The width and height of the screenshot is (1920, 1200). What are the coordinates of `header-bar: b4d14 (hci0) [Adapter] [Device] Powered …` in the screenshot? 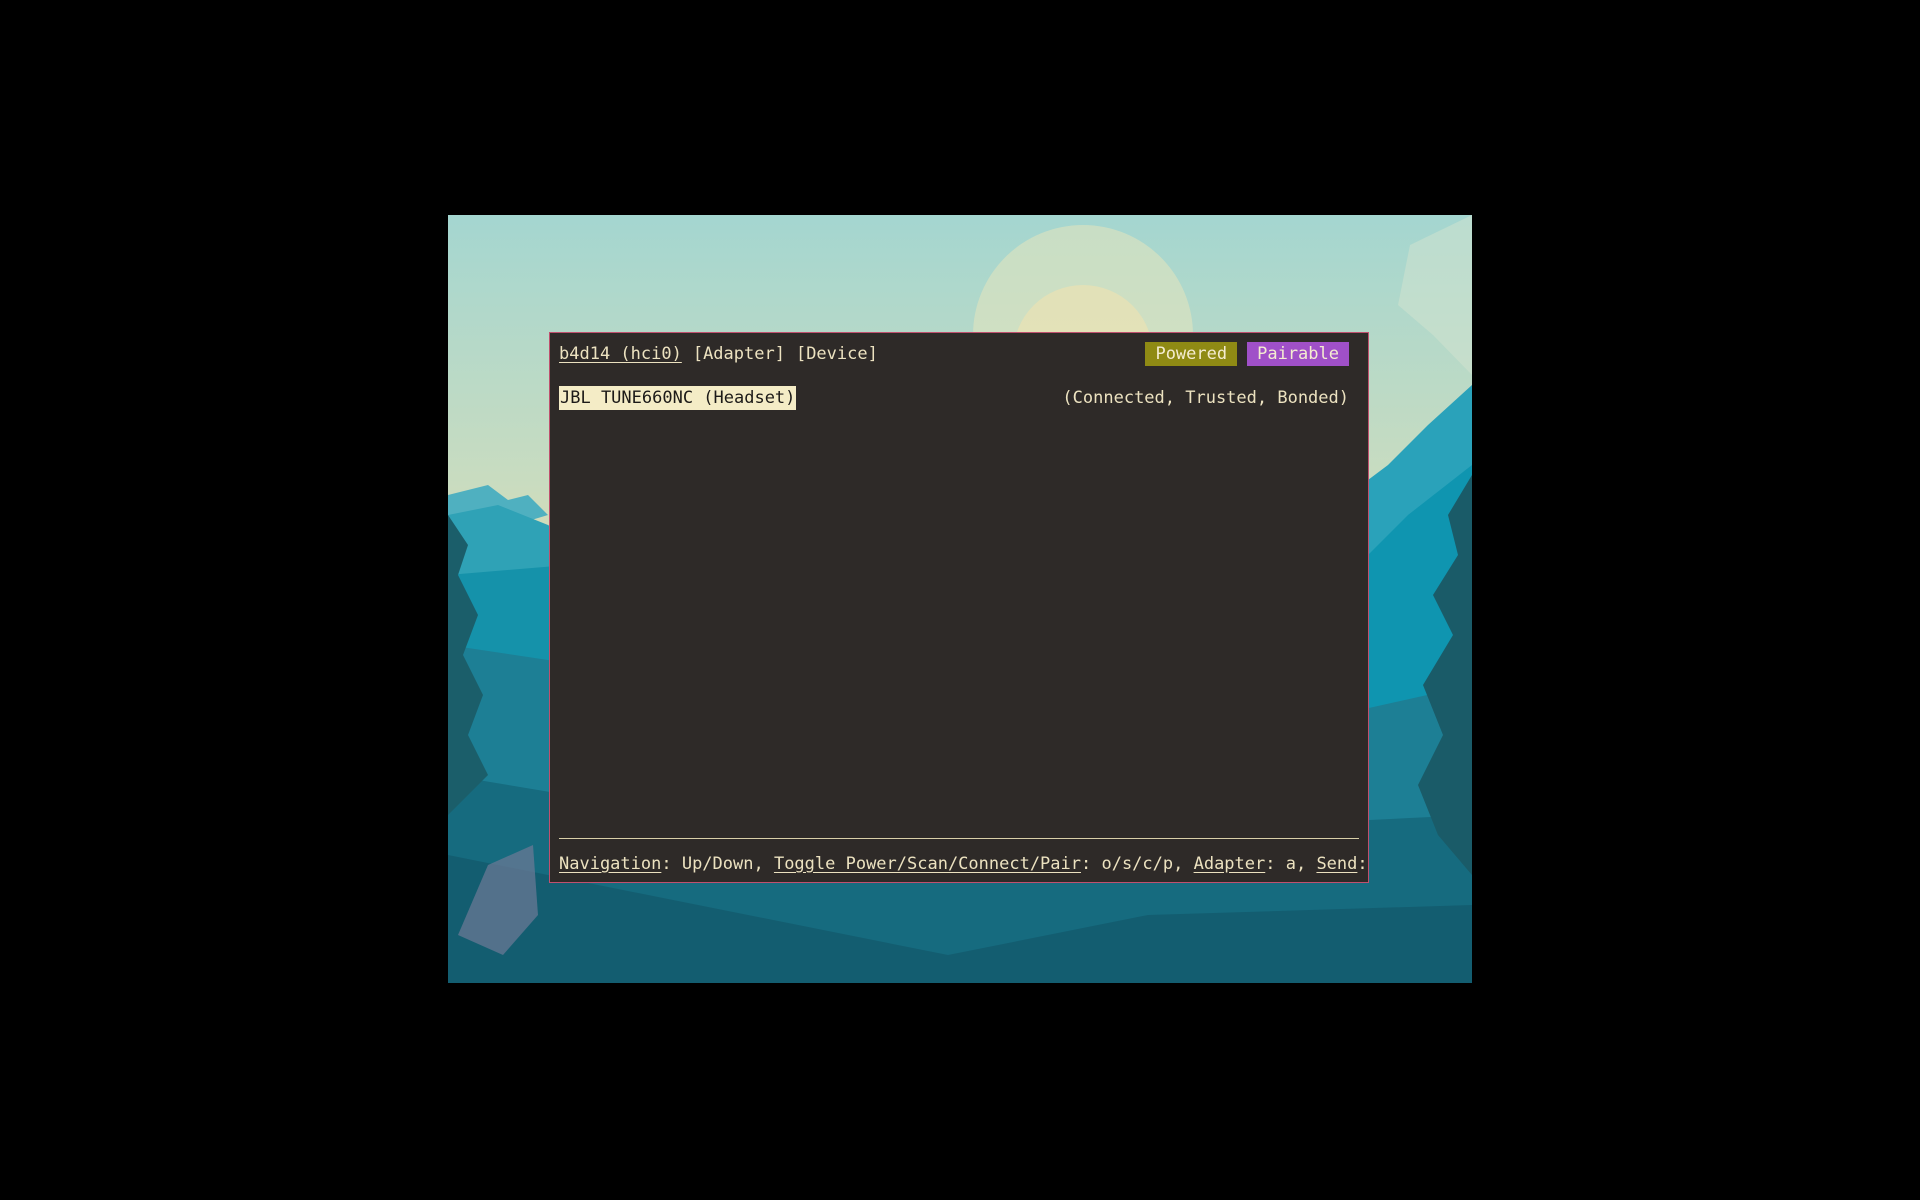 It's located at (954, 354).